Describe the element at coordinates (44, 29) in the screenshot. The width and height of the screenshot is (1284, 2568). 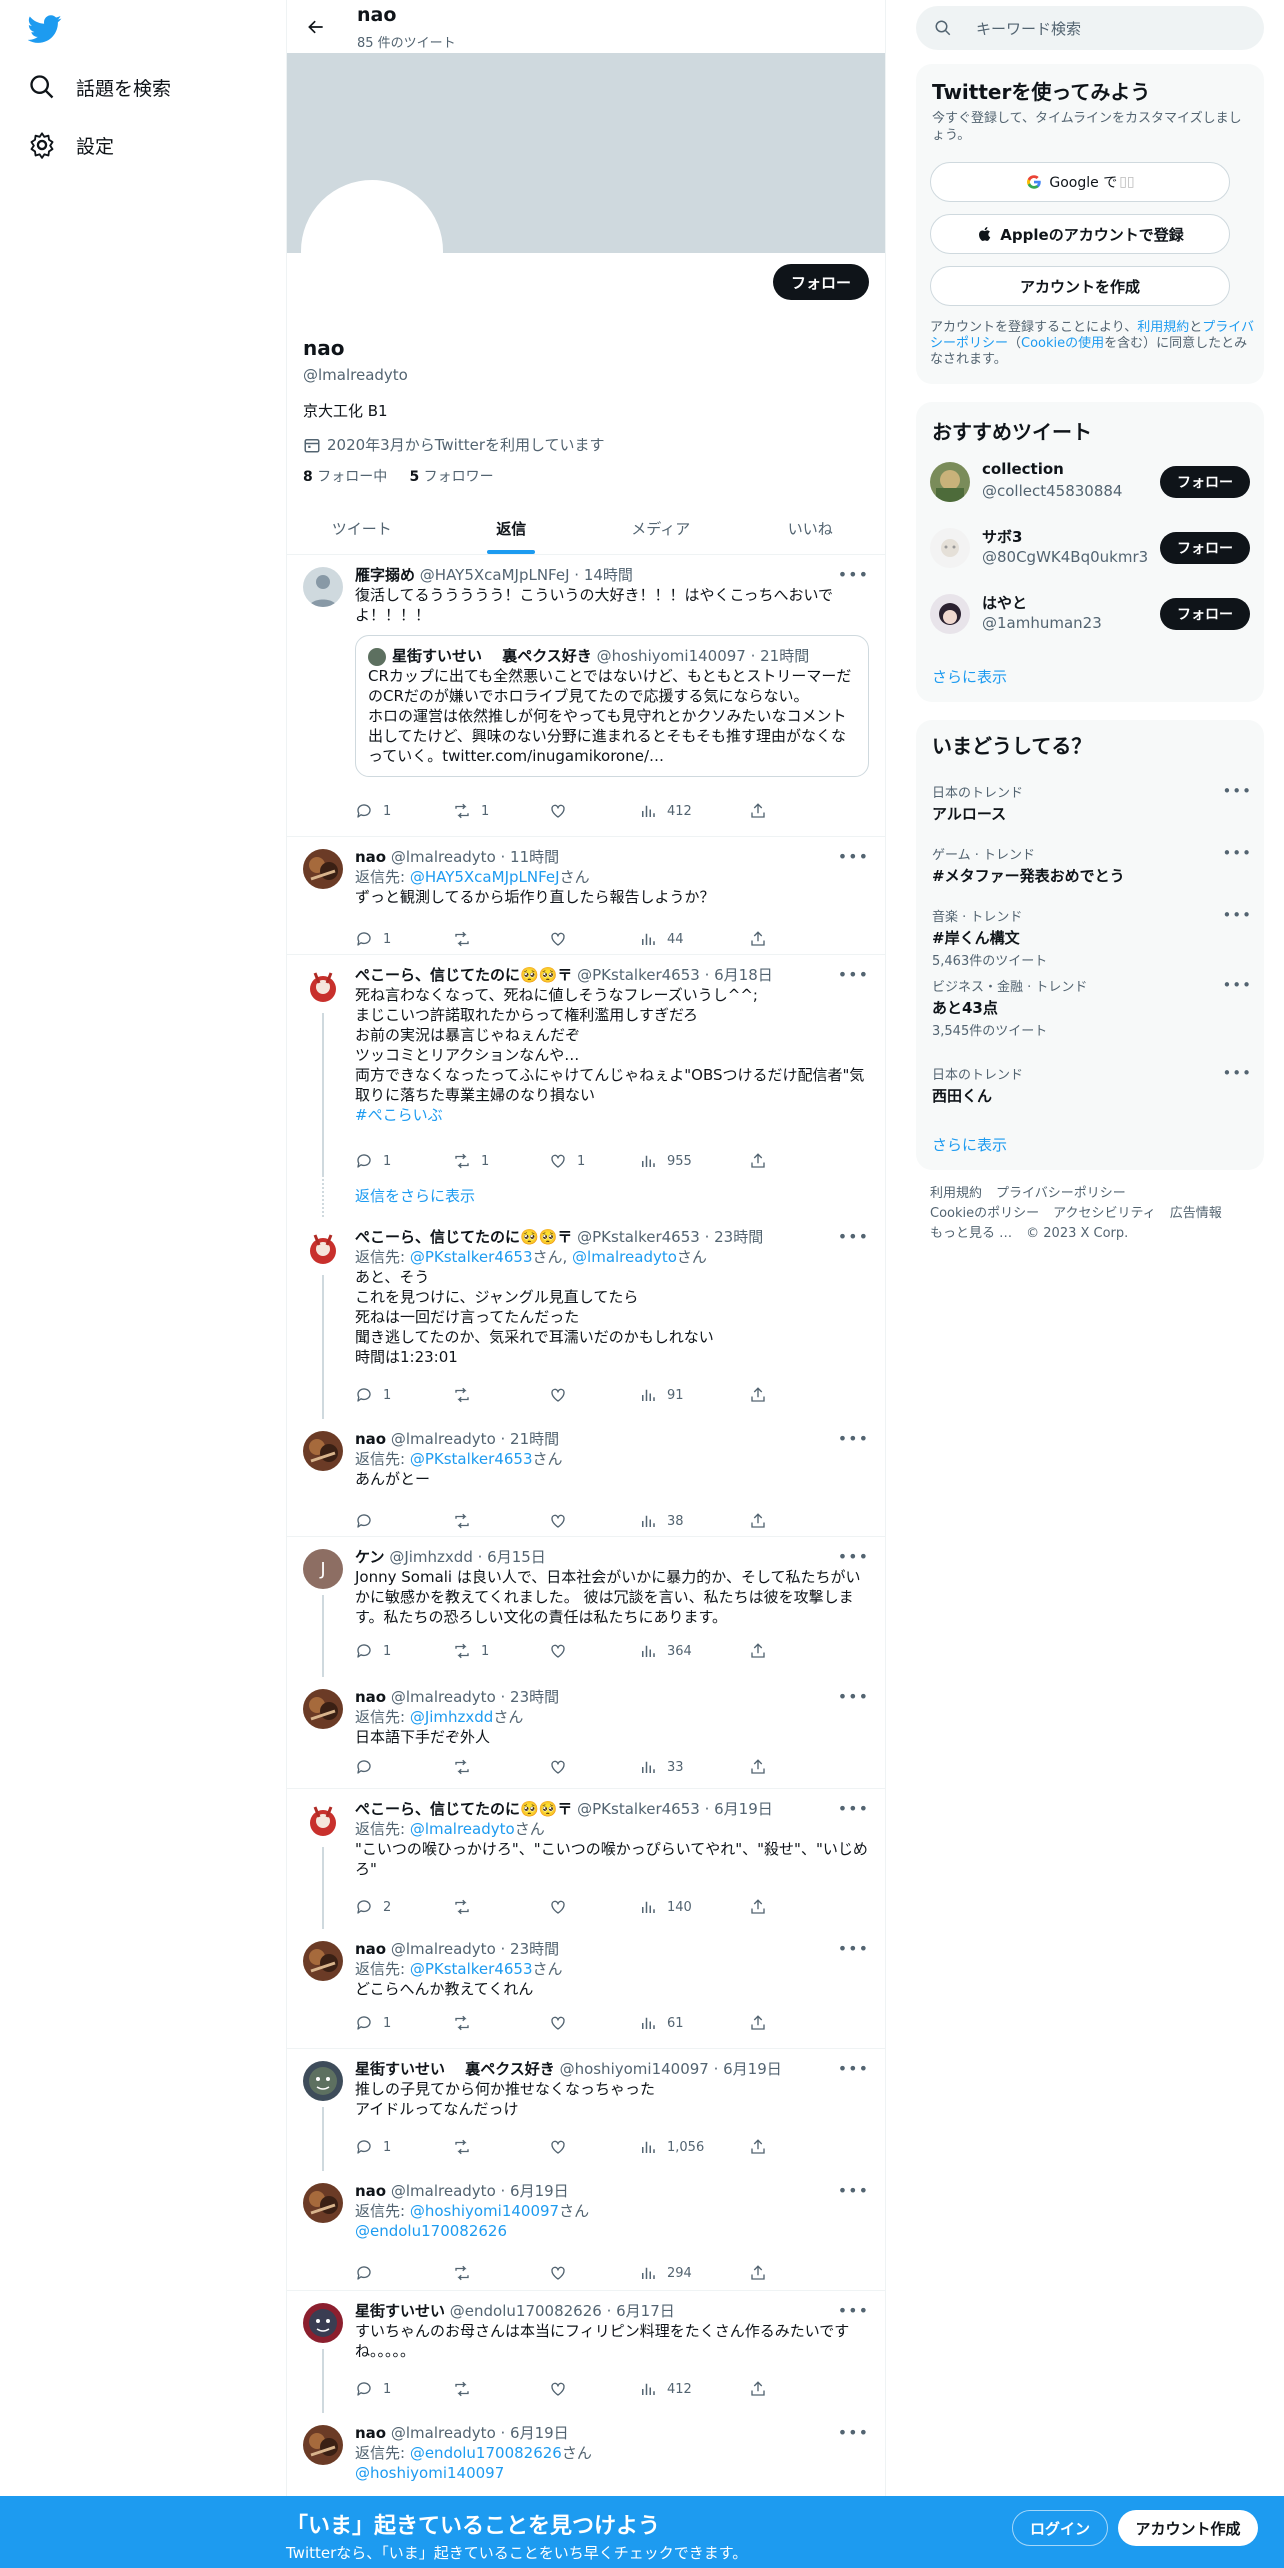
I see `twitter-logo-icon` at that location.